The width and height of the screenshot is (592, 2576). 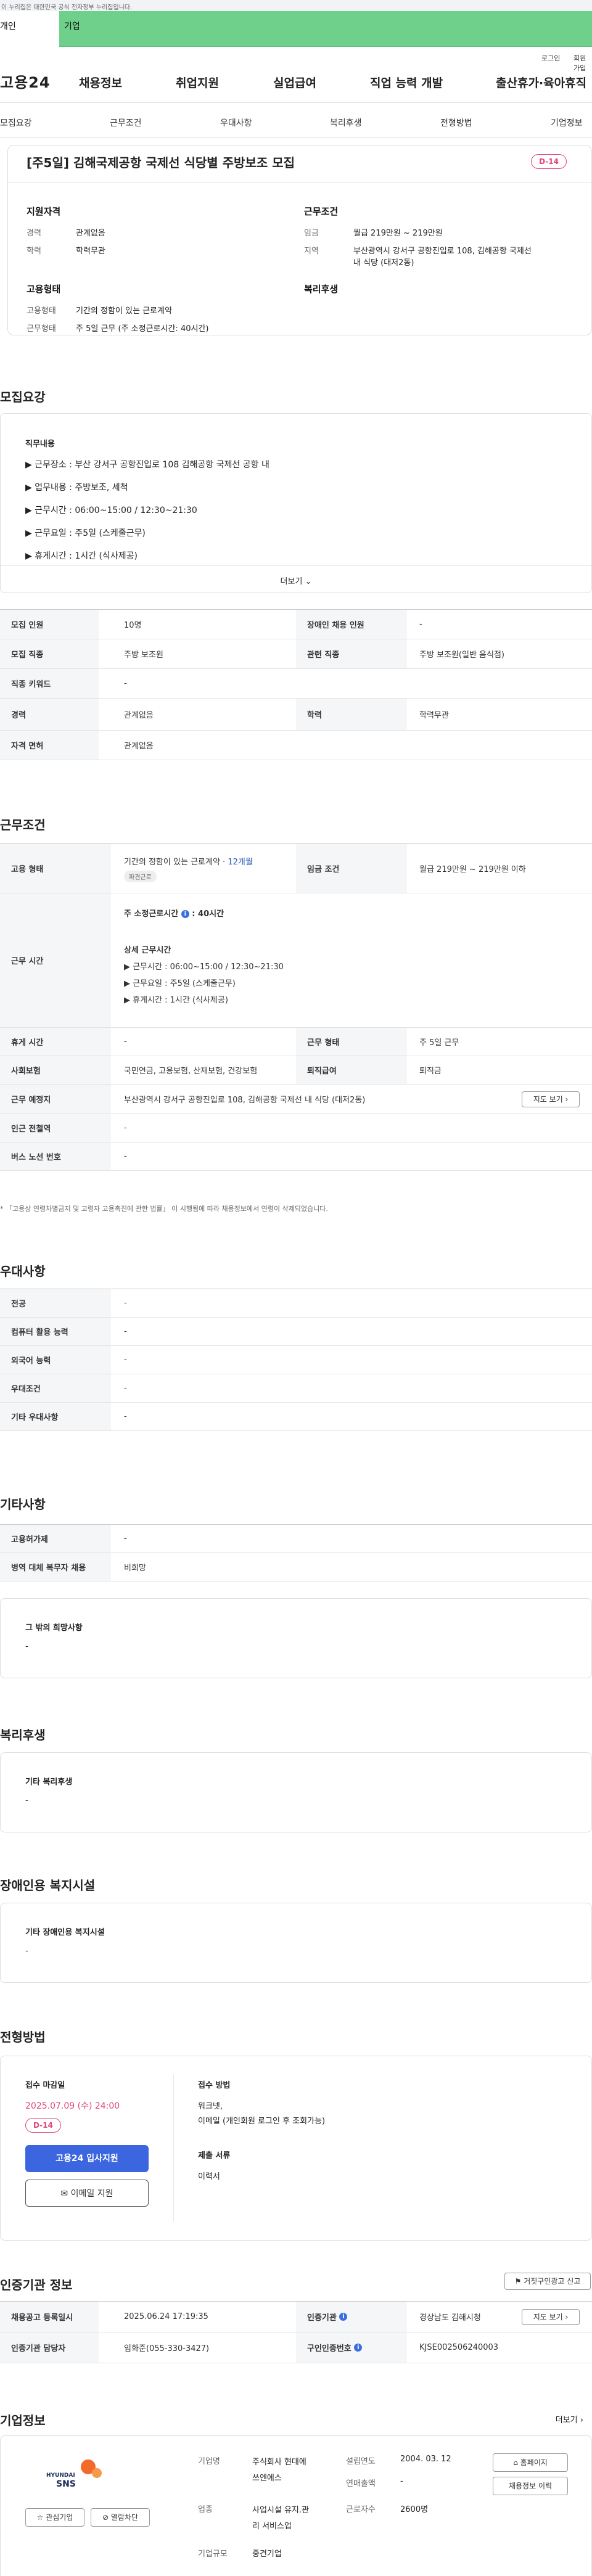 What do you see at coordinates (67, 8) in the screenshot?
I see `gov-notice-text: 이 누리집은 대한민국 공식 전자정부 누리집입니다.` at bounding box center [67, 8].